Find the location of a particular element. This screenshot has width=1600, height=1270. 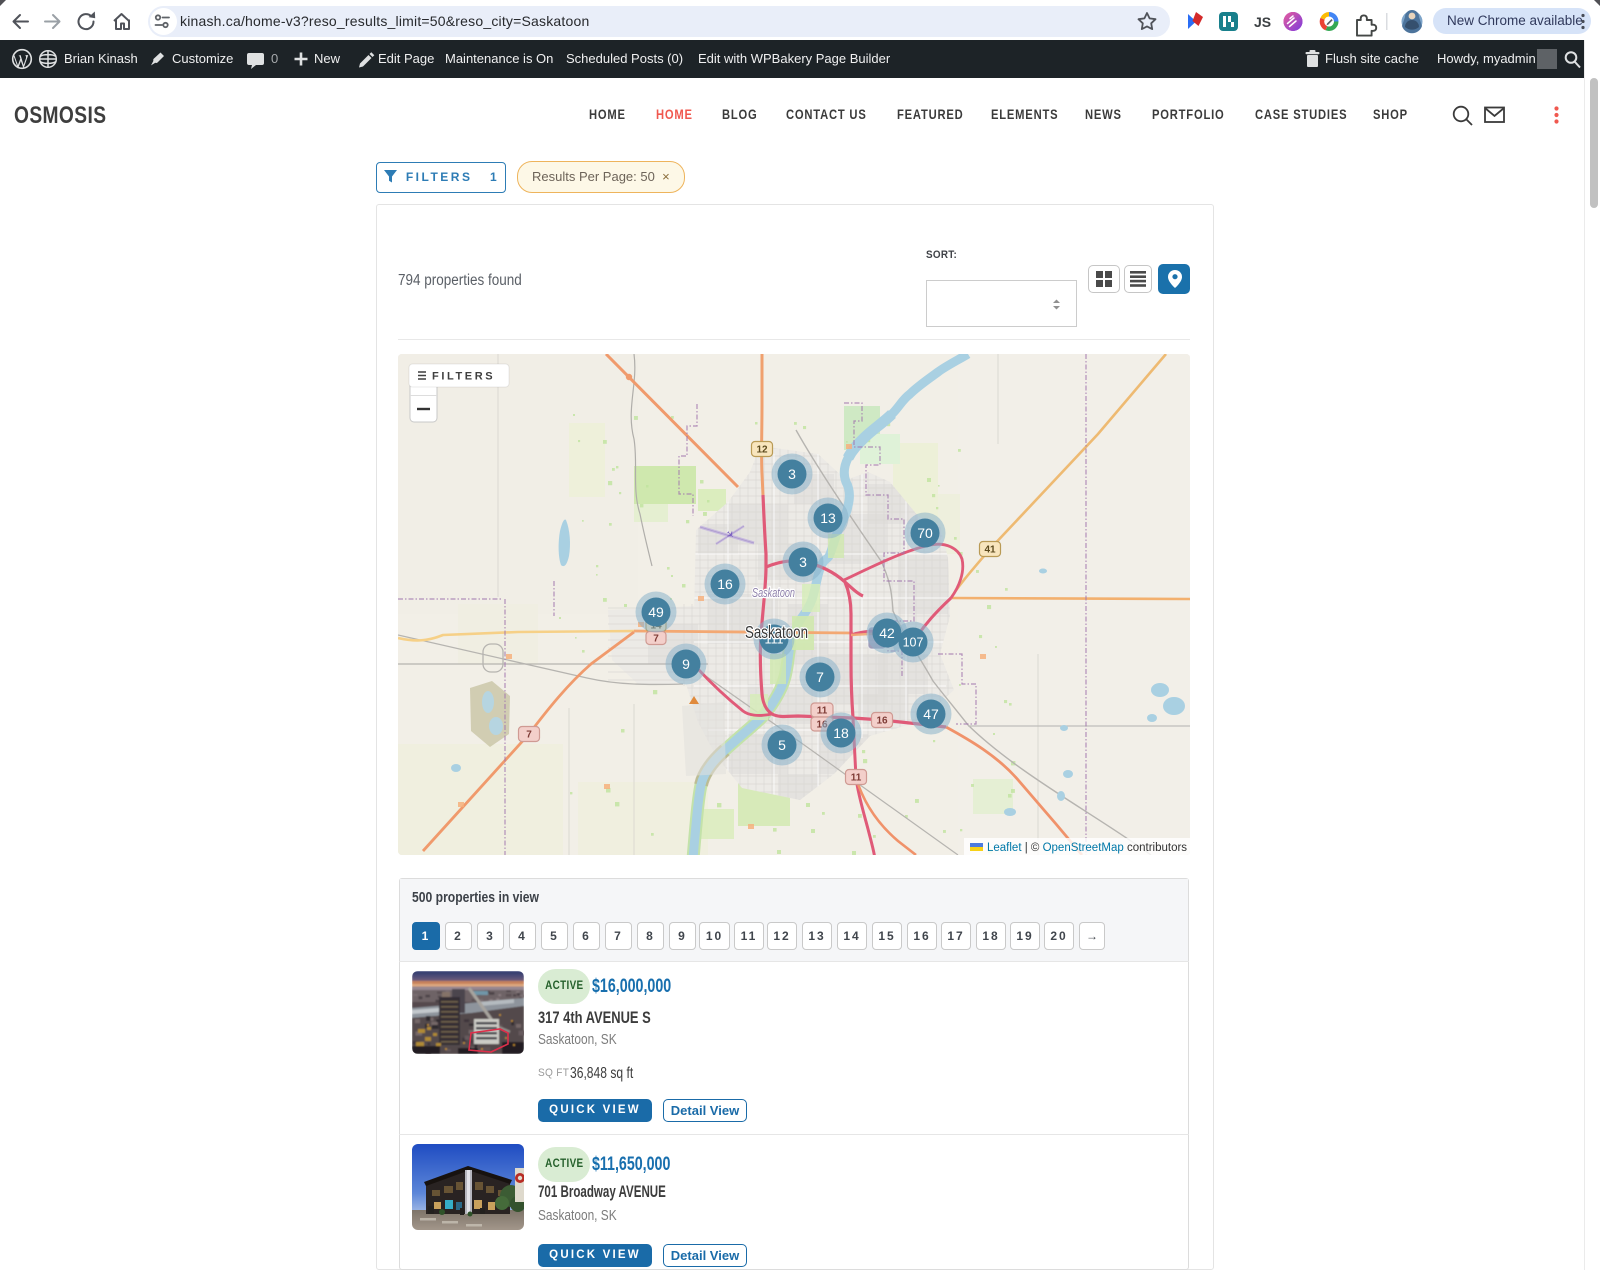

svg-text: 41 is located at coordinates (990, 550).